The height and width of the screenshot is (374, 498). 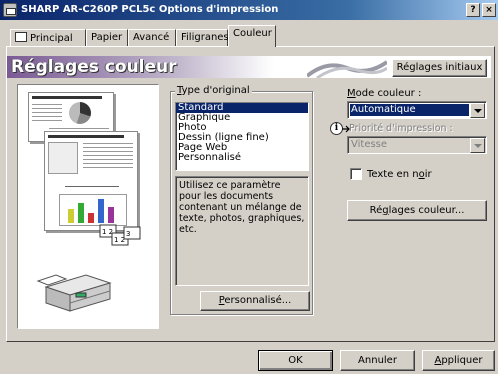 I want to click on cancel-button: Annuler, so click(x=377, y=360).